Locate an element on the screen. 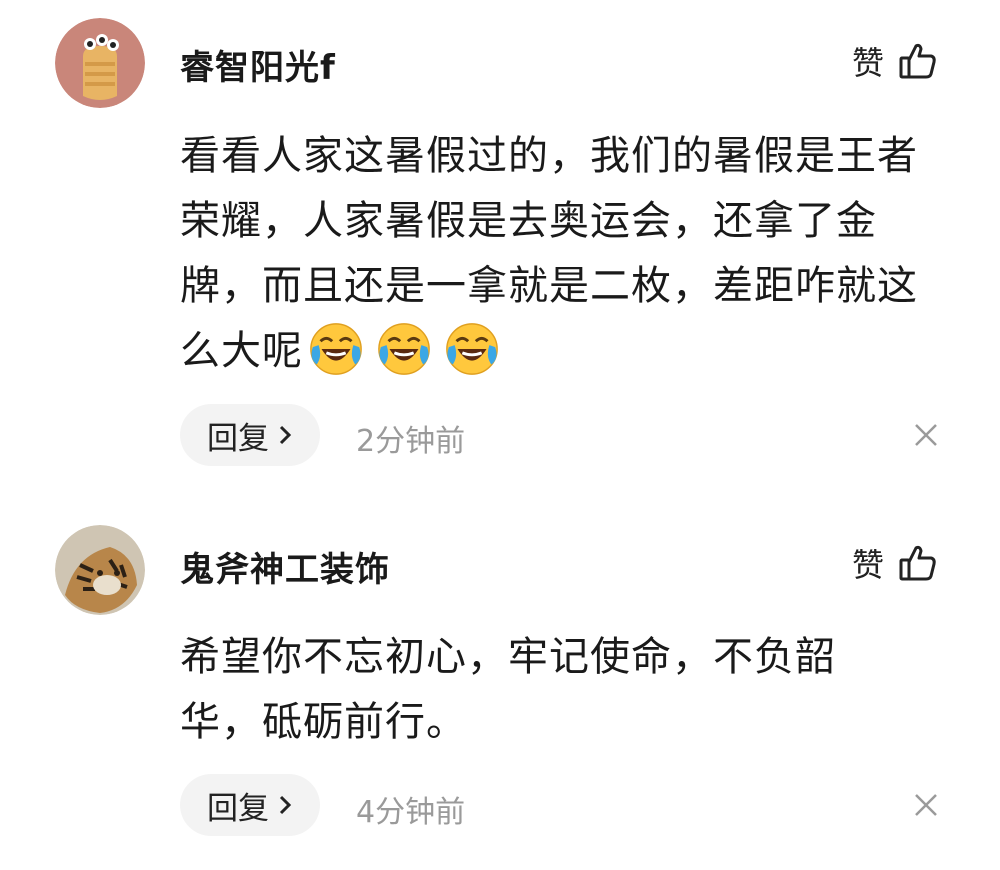  username: 睿智阳光f is located at coordinates (258, 64).